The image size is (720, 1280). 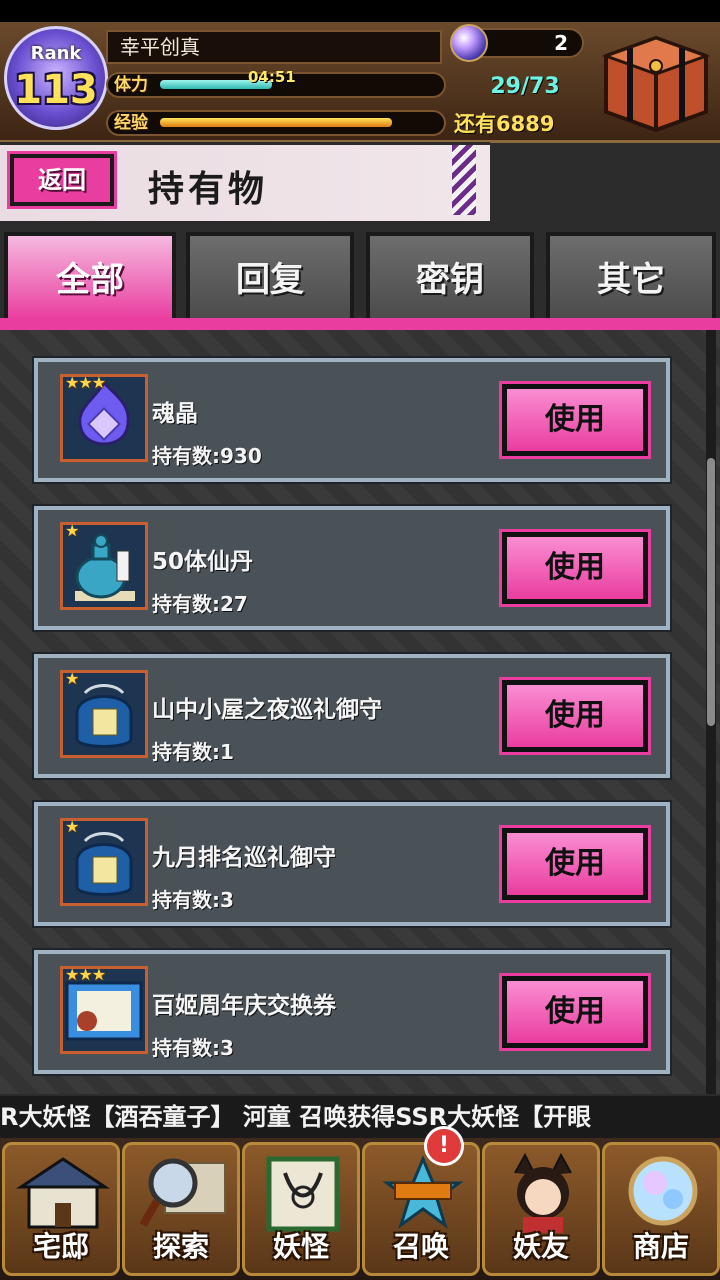 I want to click on tab-recovery-label: 回复, so click(x=270, y=280).